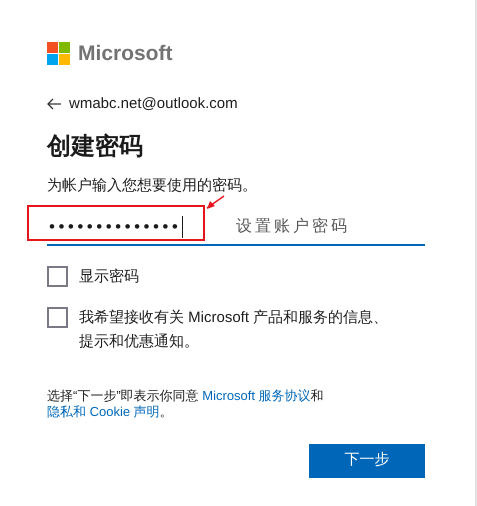 This screenshot has height=506, width=477. What do you see at coordinates (153, 104) in the screenshot?
I see `account-email: wmabc.net@outlook.com` at bounding box center [153, 104].